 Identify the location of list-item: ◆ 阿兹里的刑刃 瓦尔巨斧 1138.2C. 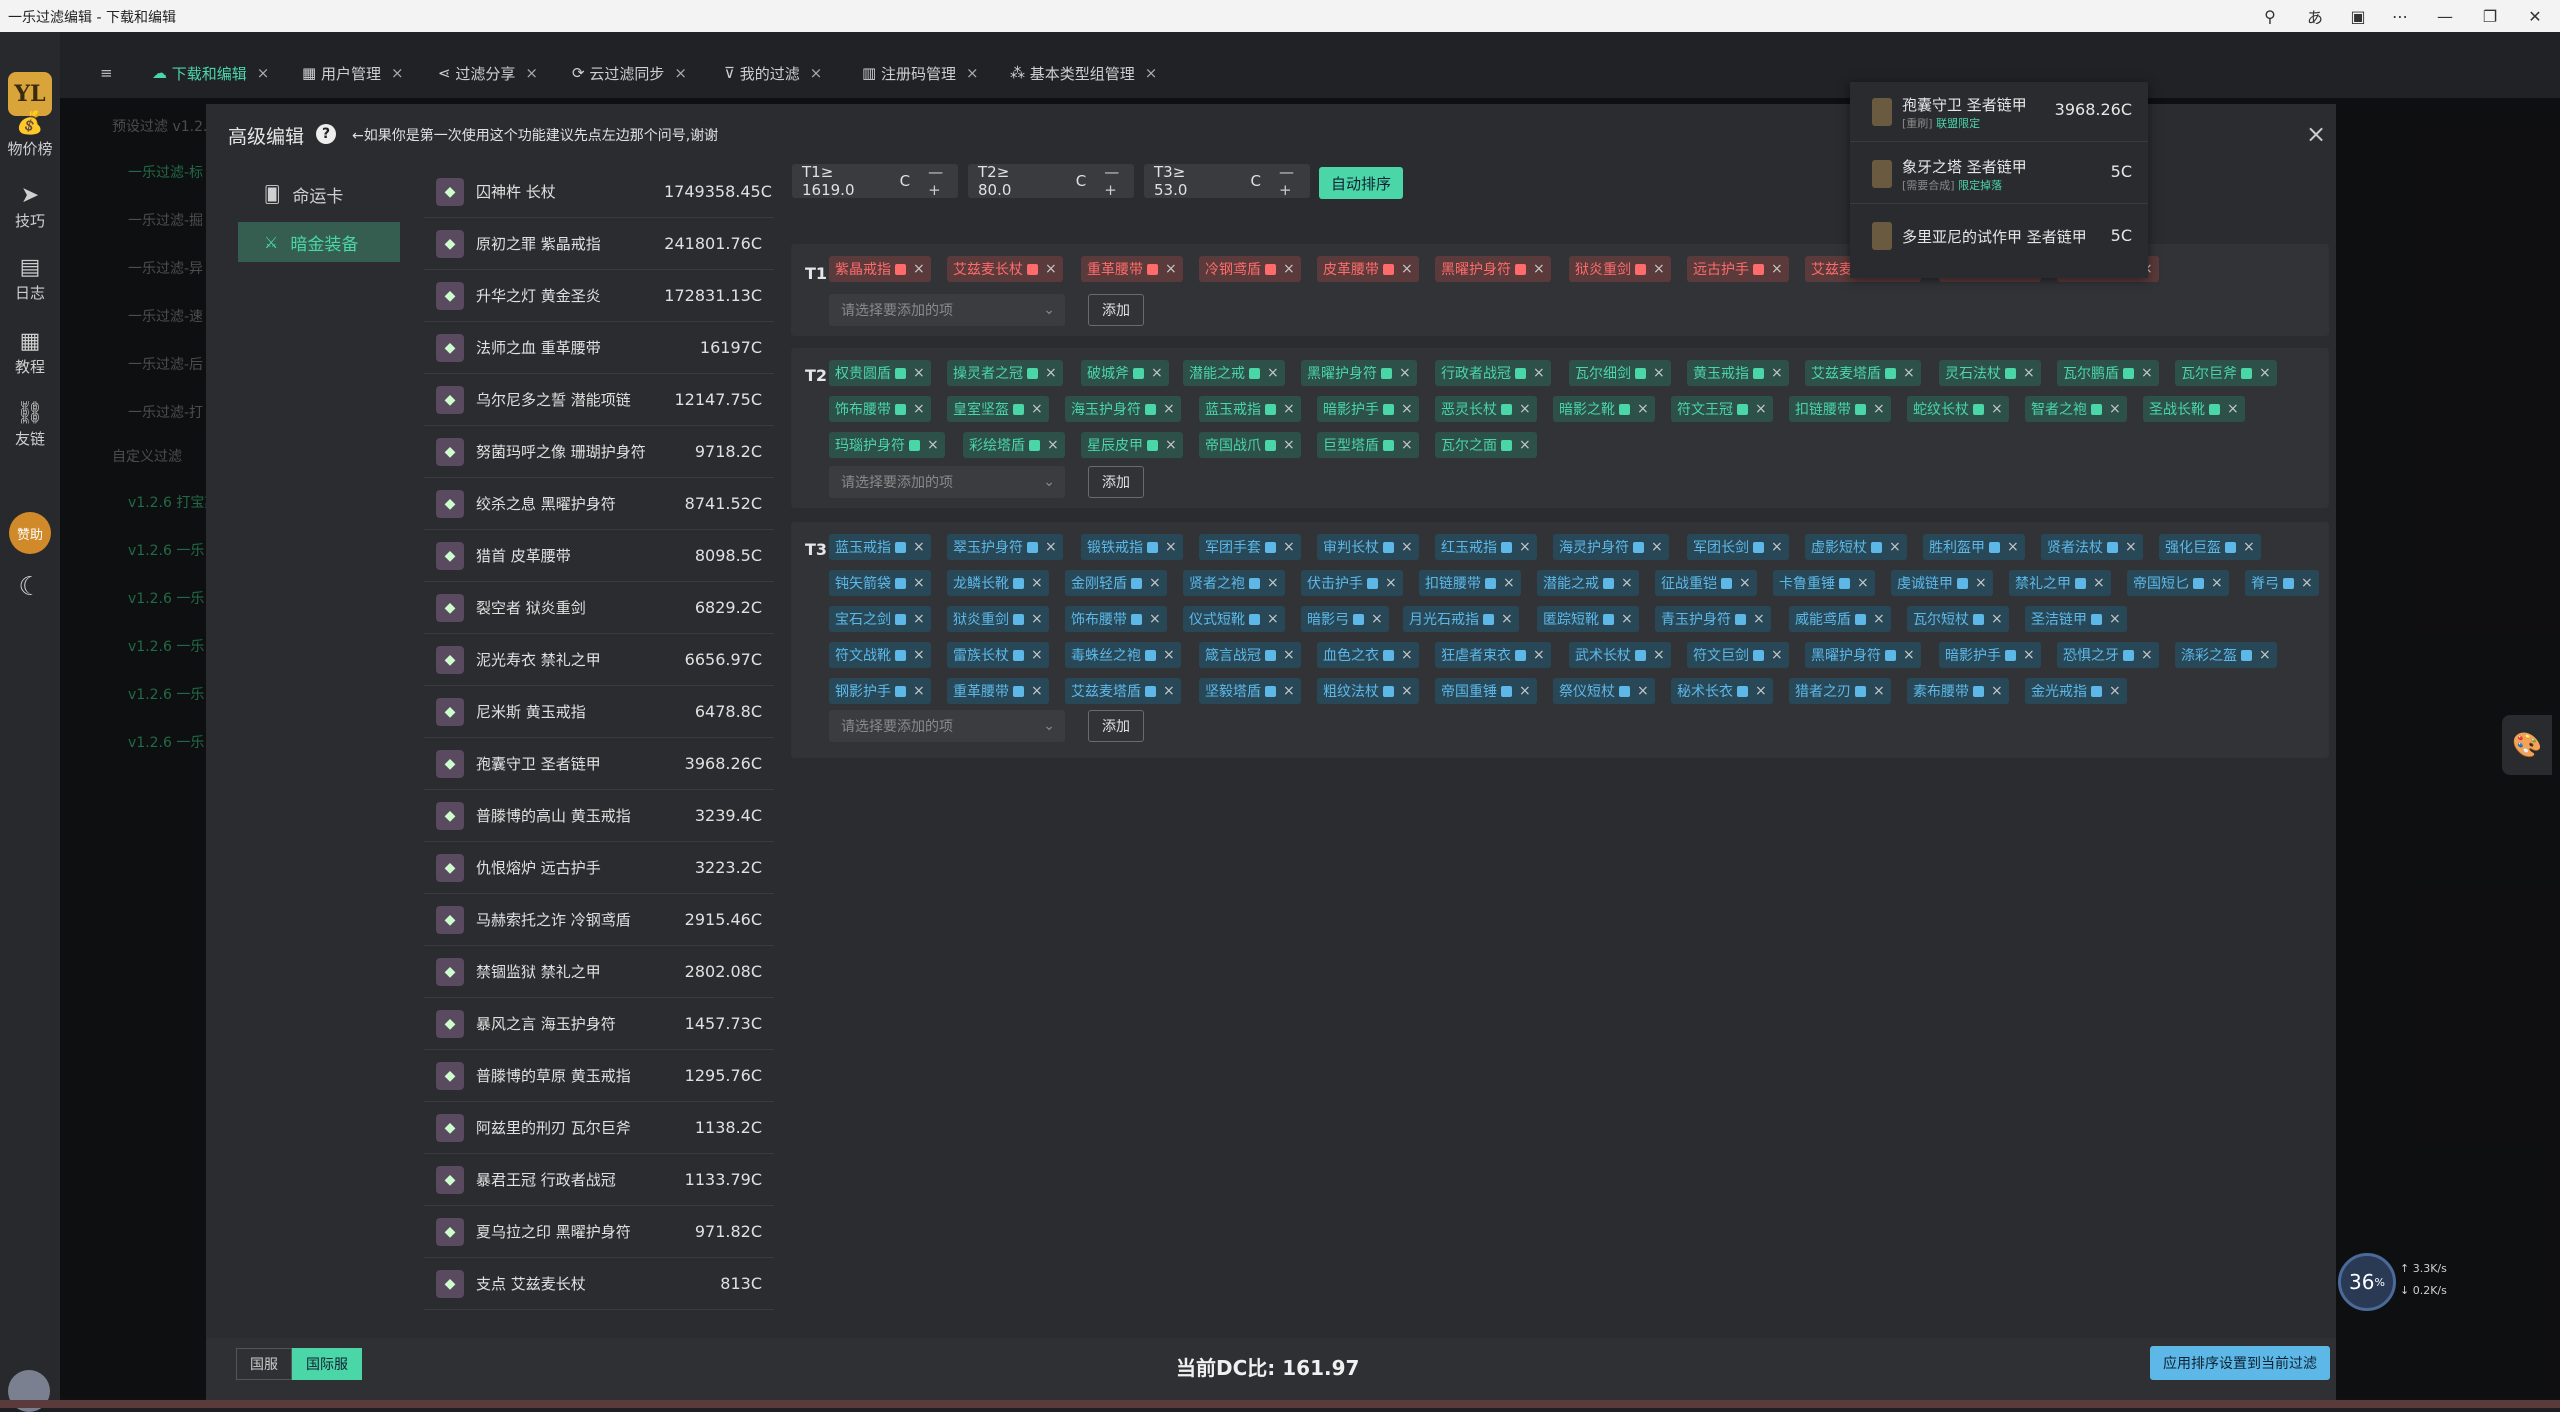
(599, 1128).